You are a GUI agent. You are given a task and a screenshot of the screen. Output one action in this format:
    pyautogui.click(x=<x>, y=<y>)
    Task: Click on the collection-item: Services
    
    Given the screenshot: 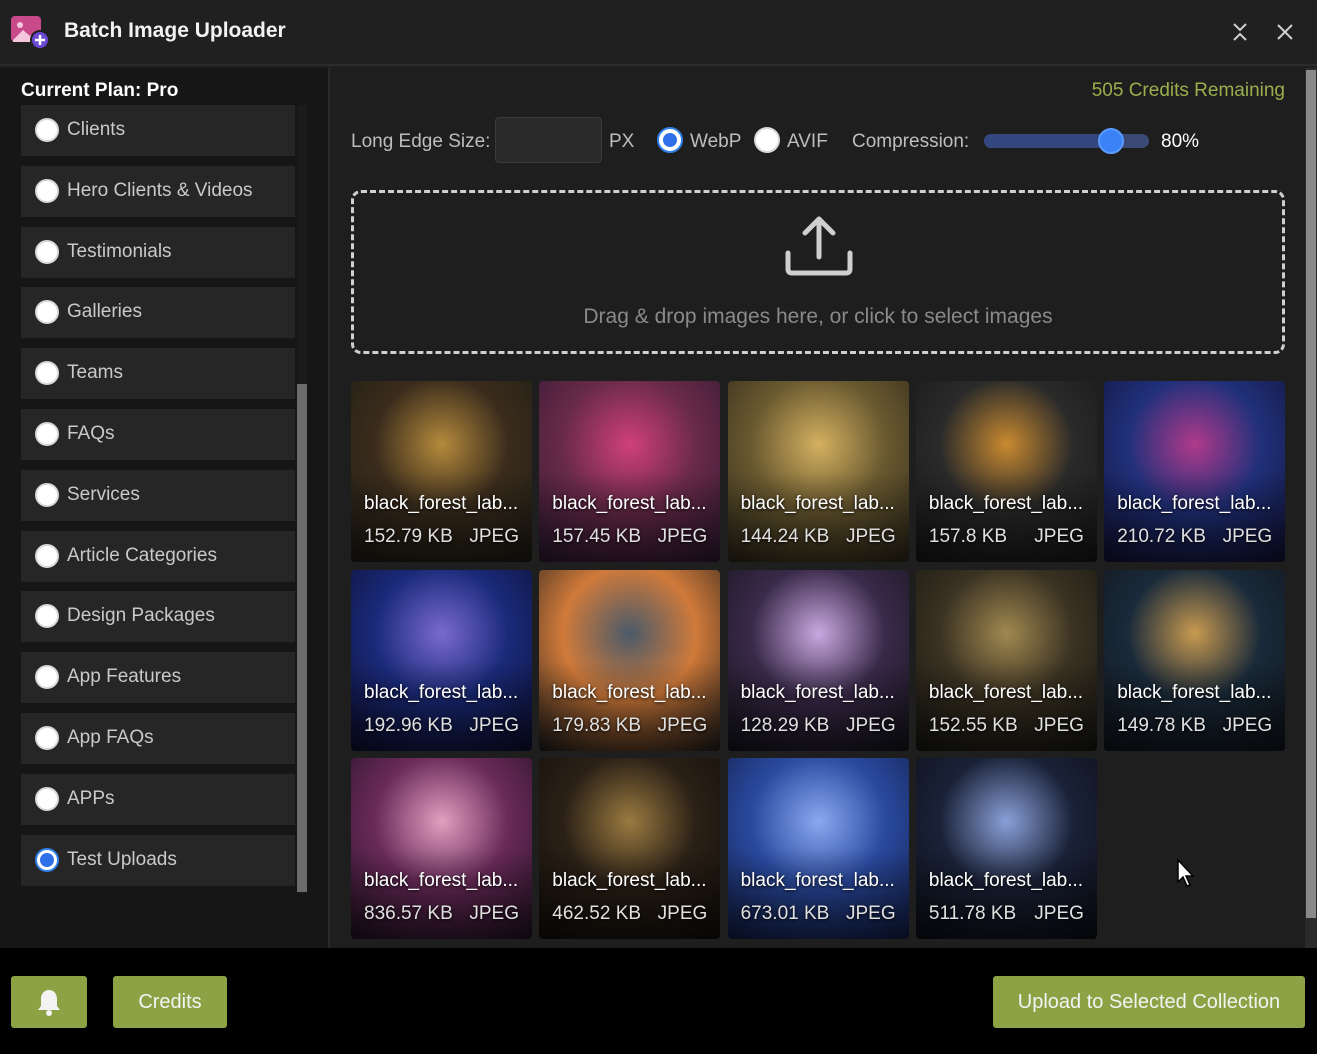 What is the action you would take?
    pyautogui.click(x=158, y=495)
    